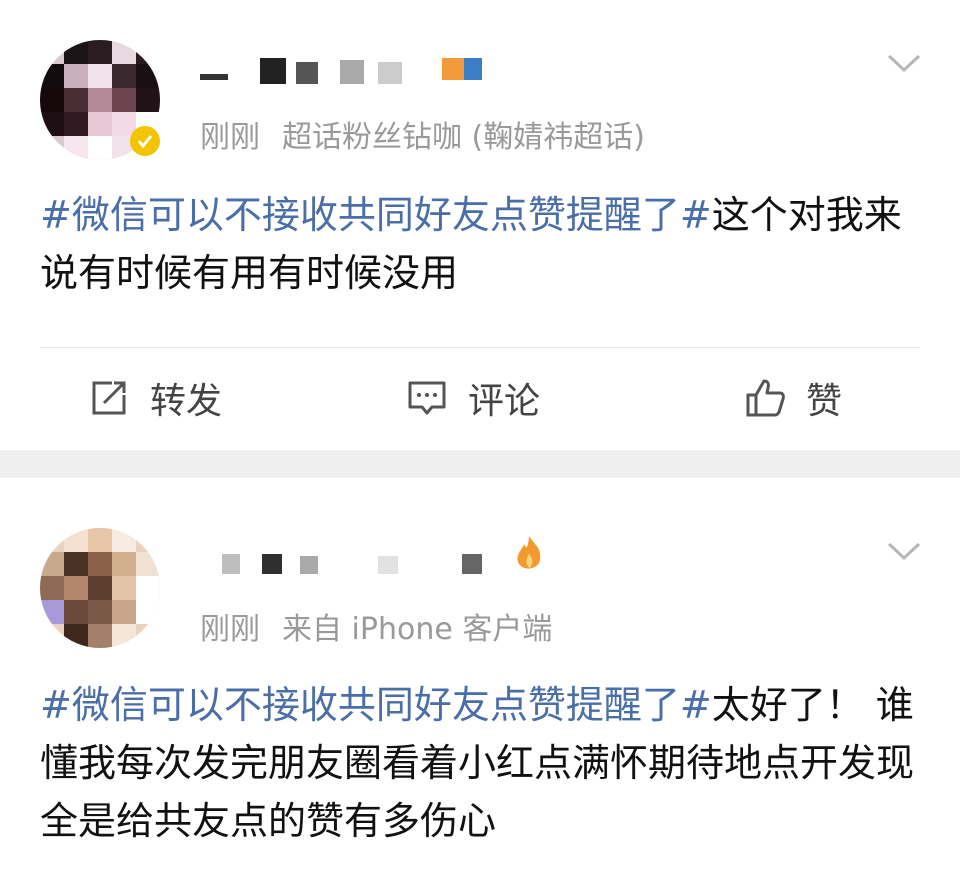 The image size is (960, 888). I want to click on post-meta: 刚刚 来自 iPhone 客户端, so click(376, 626).